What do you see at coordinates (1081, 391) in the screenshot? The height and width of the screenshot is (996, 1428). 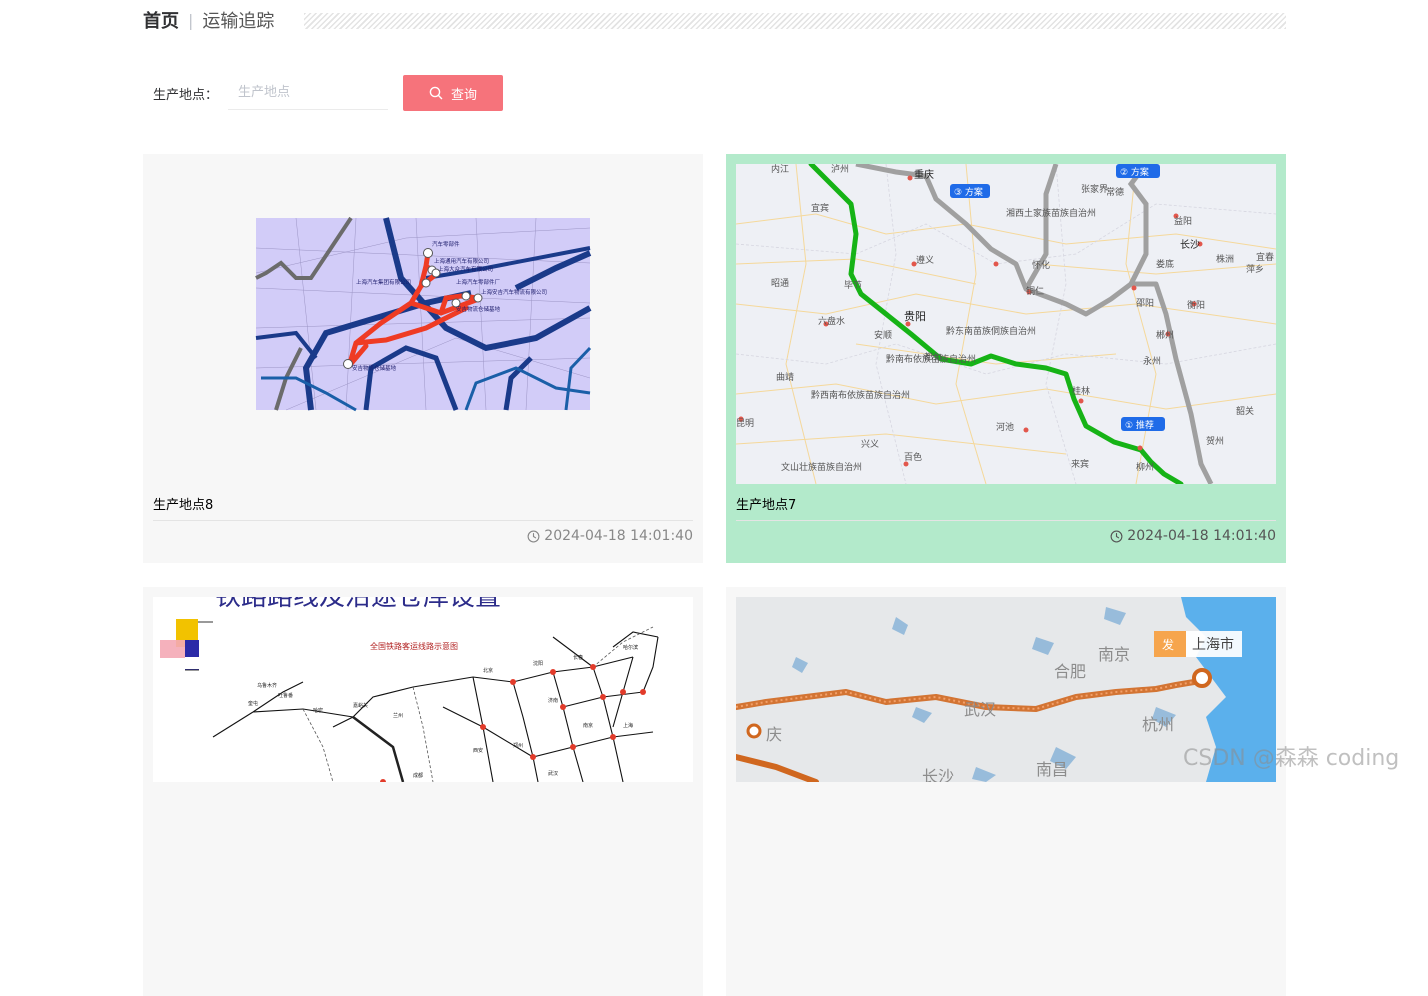 I see `svg-text: 桂林` at bounding box center [1081, 391].